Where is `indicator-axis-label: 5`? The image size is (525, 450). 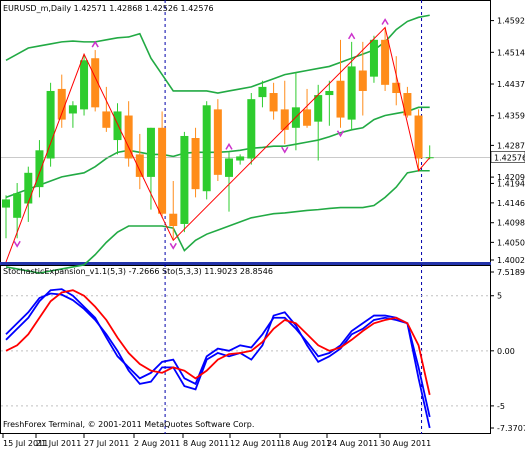
indicator-axis-label: 5 is located at coordinates (499, 296).